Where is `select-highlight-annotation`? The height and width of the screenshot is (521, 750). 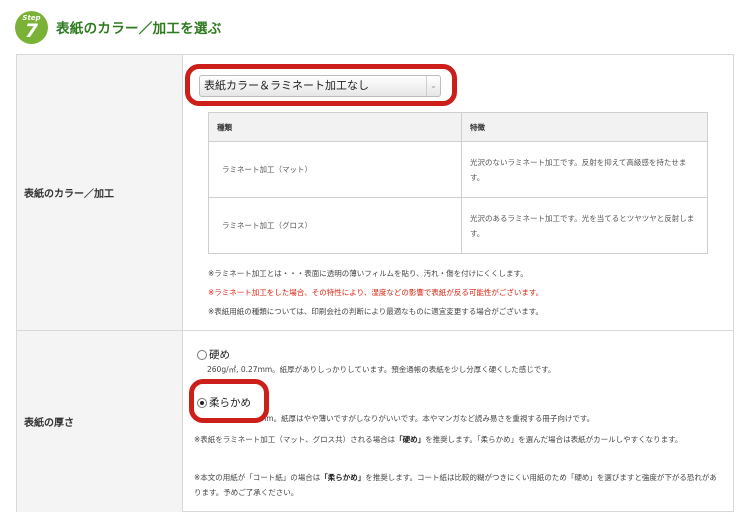 select-highlight-annotation is located at coordinates (321, 85).